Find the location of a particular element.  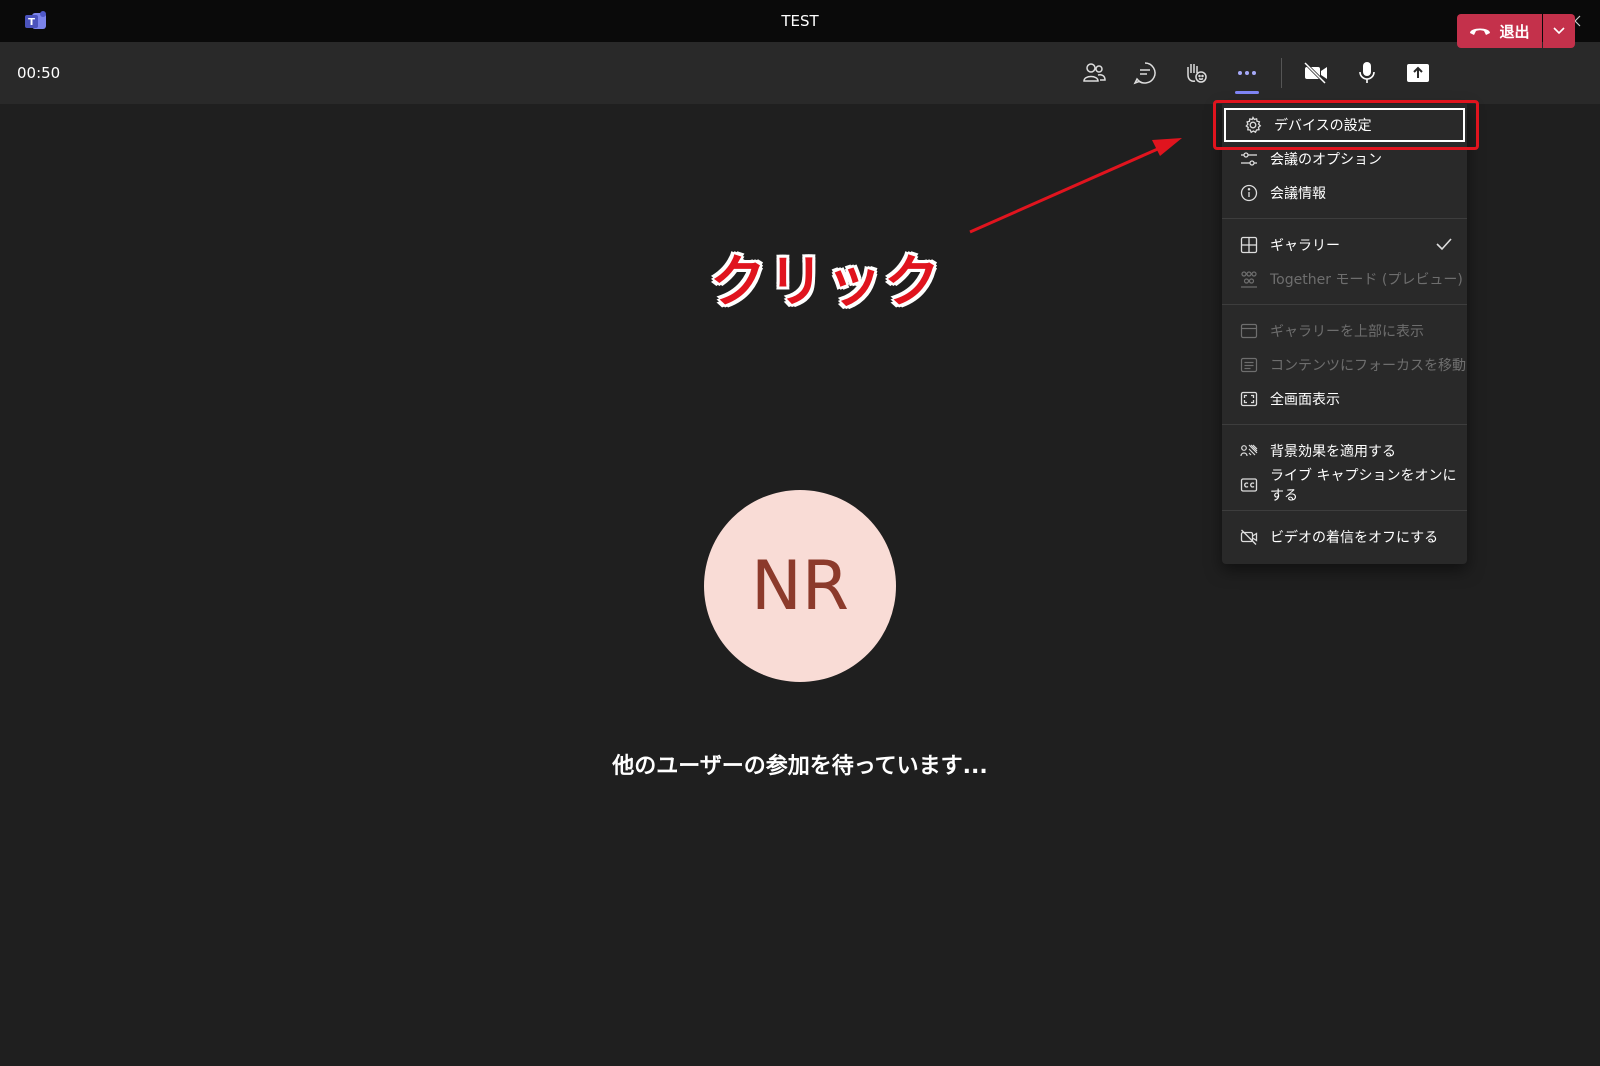

menu-item-label: コンテンツにフォーカスを移動 is located at coordinates (1368, 366).